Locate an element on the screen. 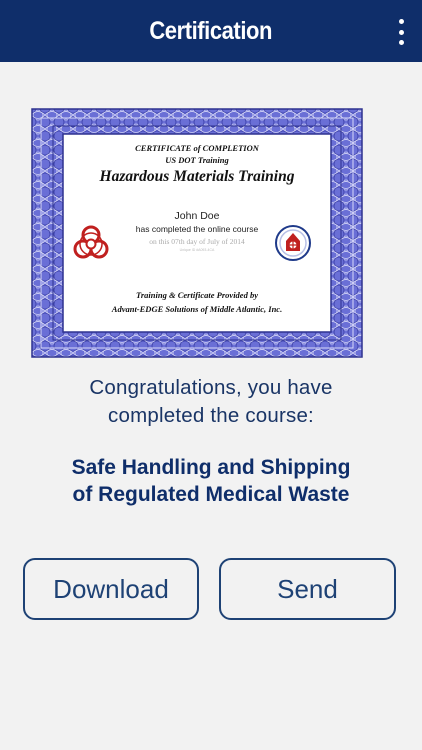 The width and height of the screenshot is (422, 750). course-title-line-1: Safe Handling and Shipping is located at coordinates (211, 467).